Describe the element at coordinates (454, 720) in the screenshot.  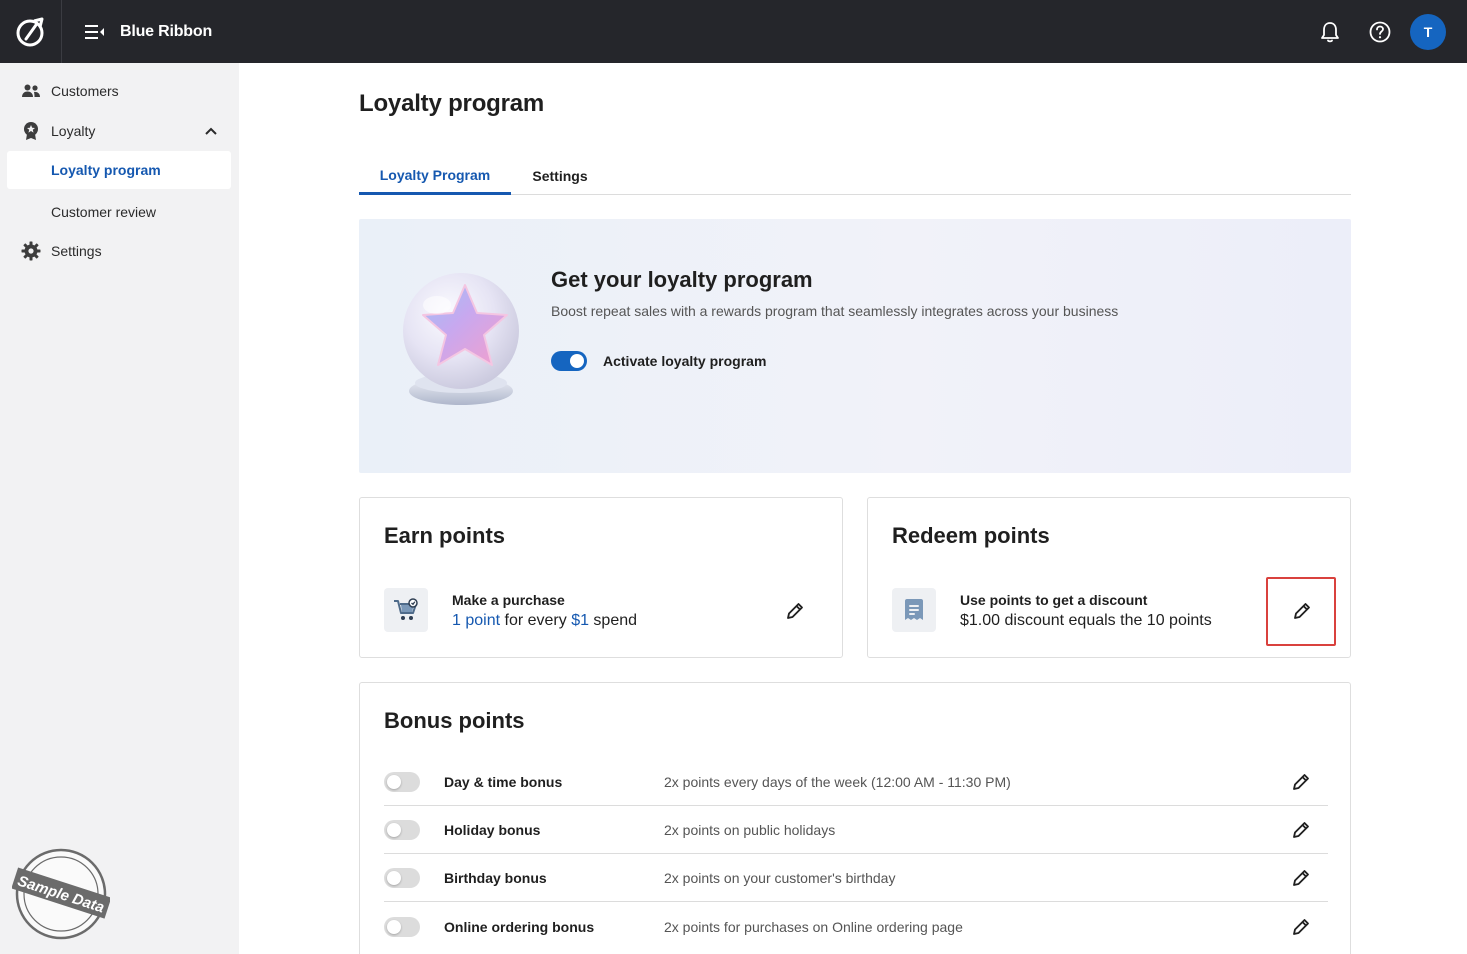
I see `bonus-points-title: Bonus points` at that location.